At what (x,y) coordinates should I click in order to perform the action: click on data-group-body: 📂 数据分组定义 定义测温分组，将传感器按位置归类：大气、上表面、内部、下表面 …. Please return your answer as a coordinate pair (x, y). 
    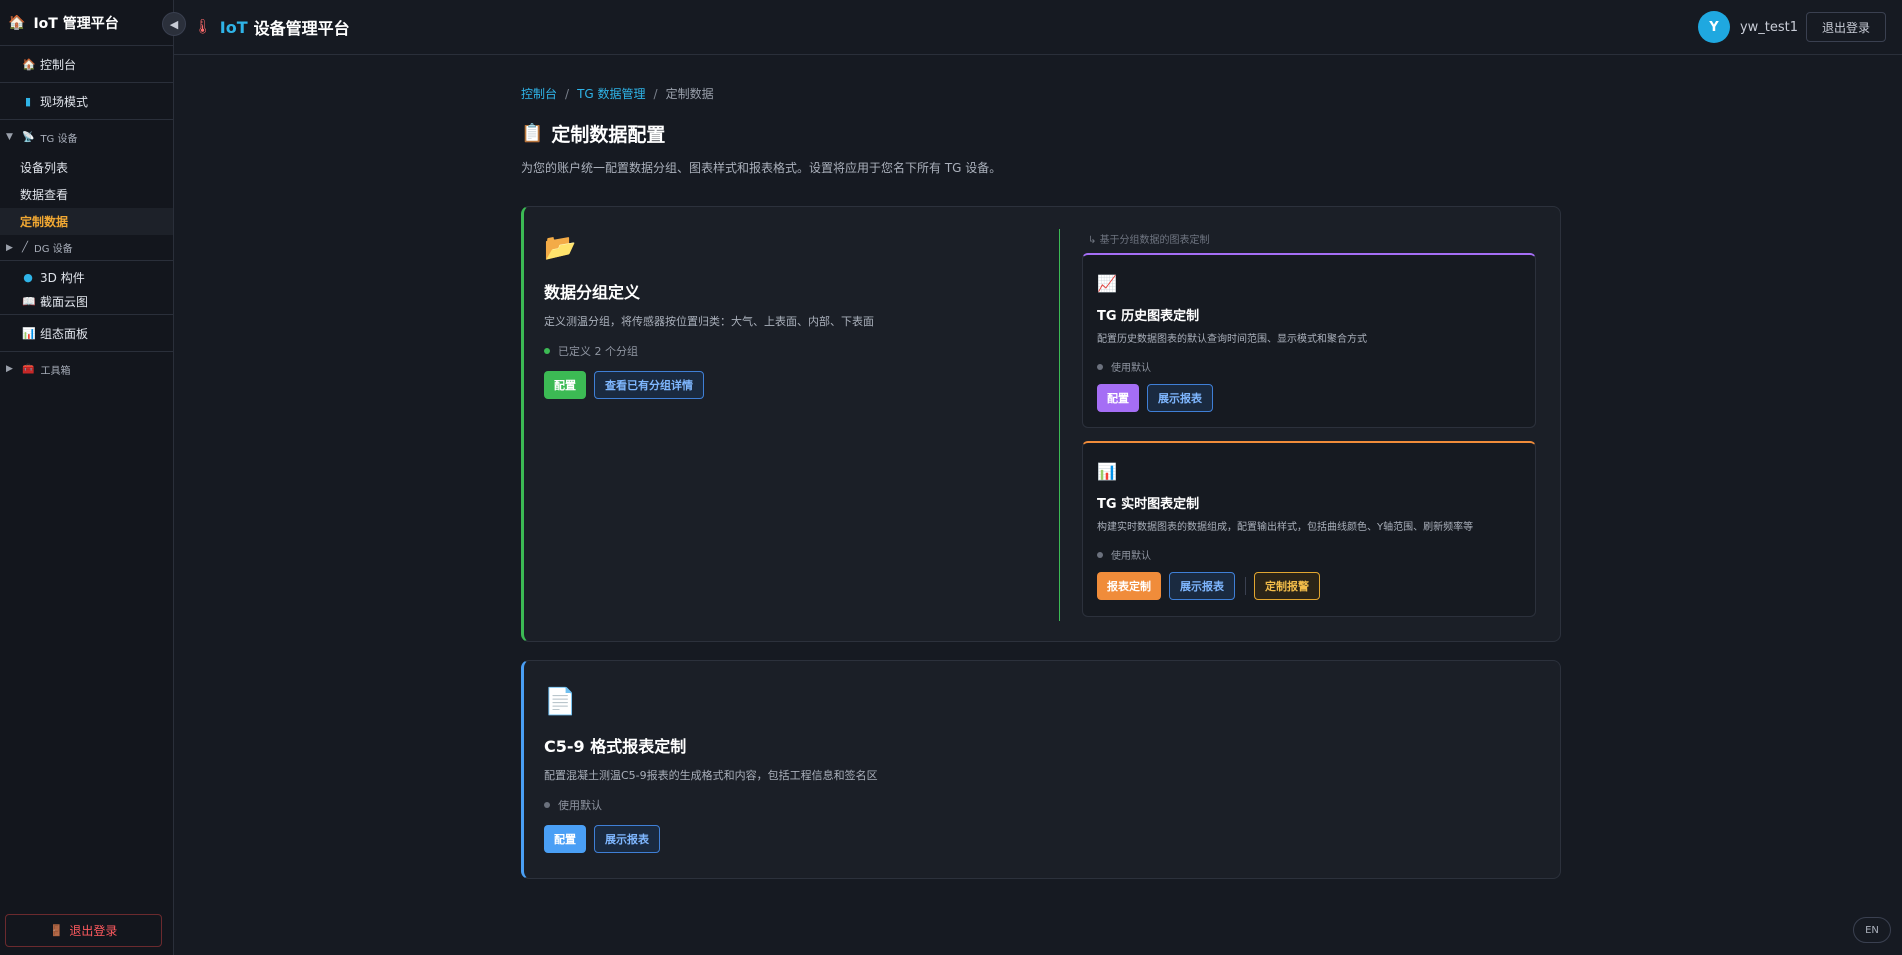
    Looking at the image, I should click on (709, 316).